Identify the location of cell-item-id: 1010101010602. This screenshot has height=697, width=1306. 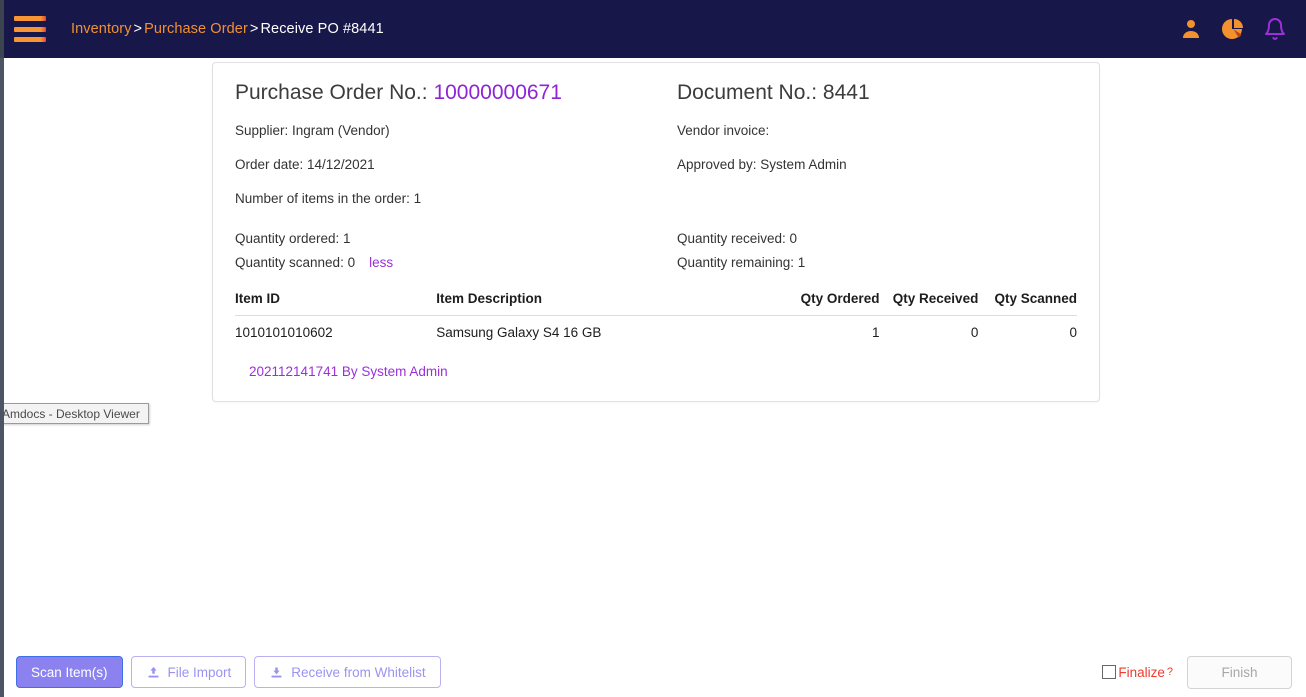
(284, 332).